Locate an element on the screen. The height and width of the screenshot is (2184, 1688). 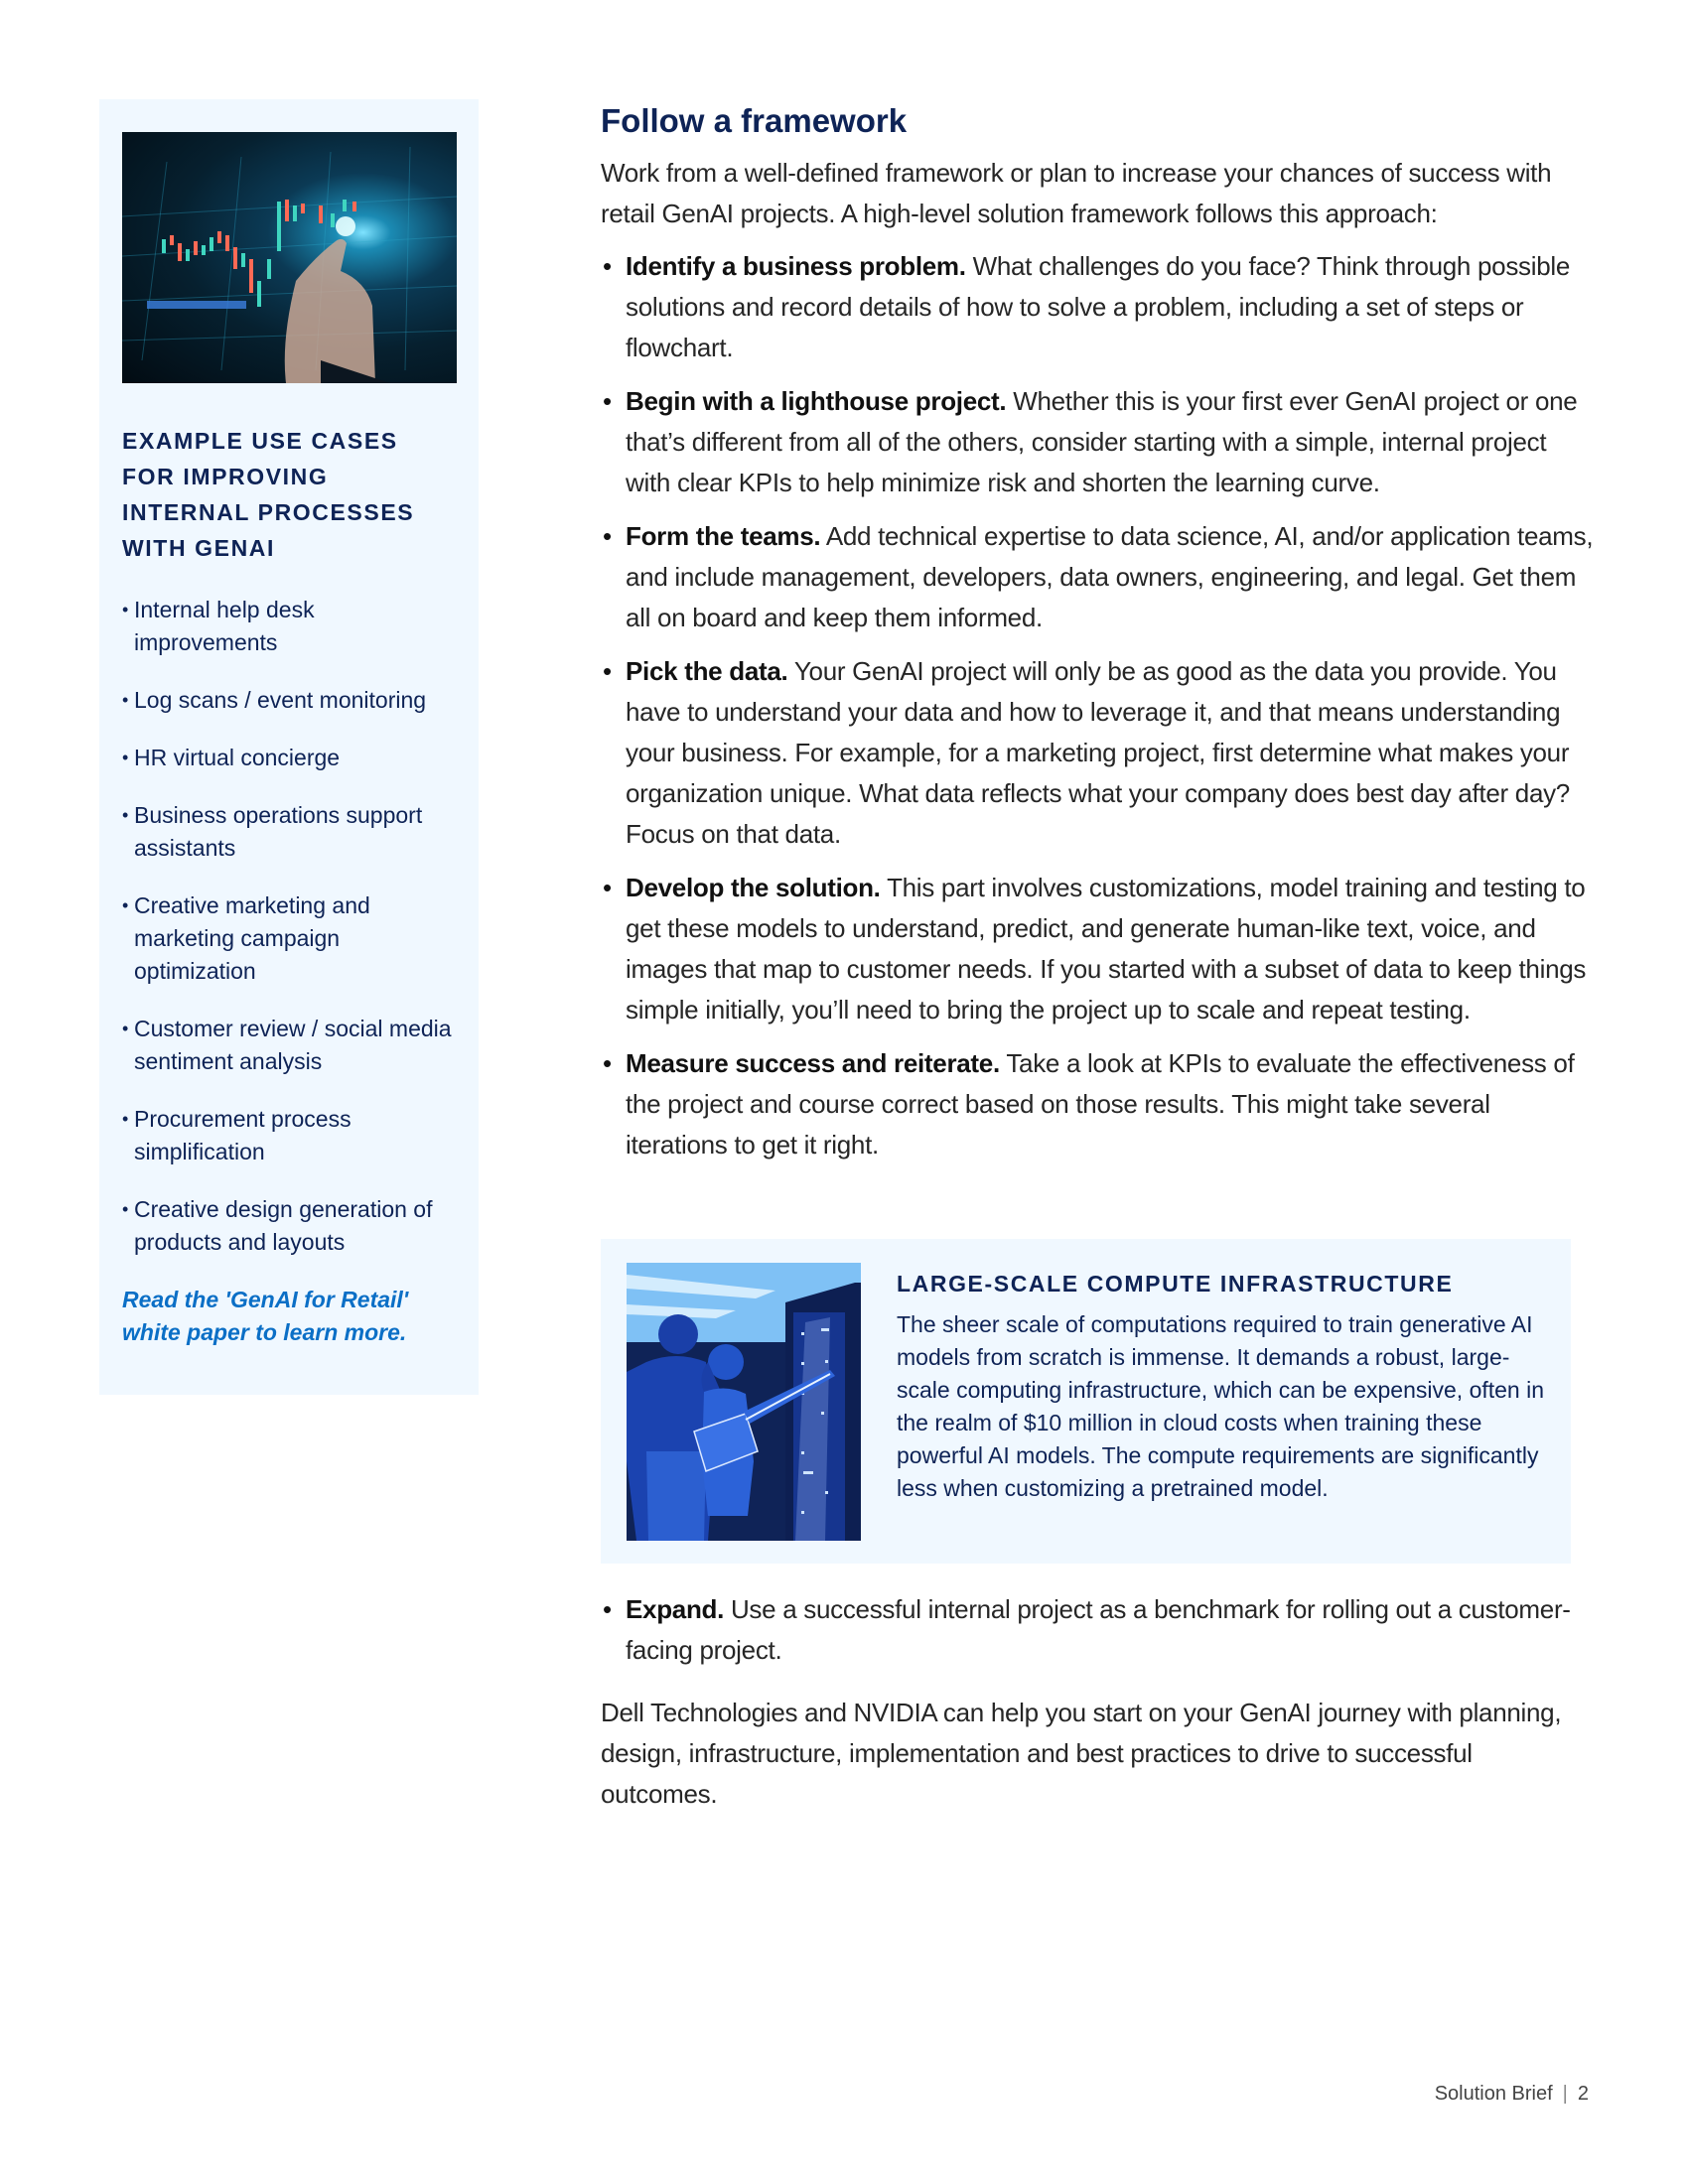
use-case-item: • Internal help desk improvements is located at coordinates (289, 626).